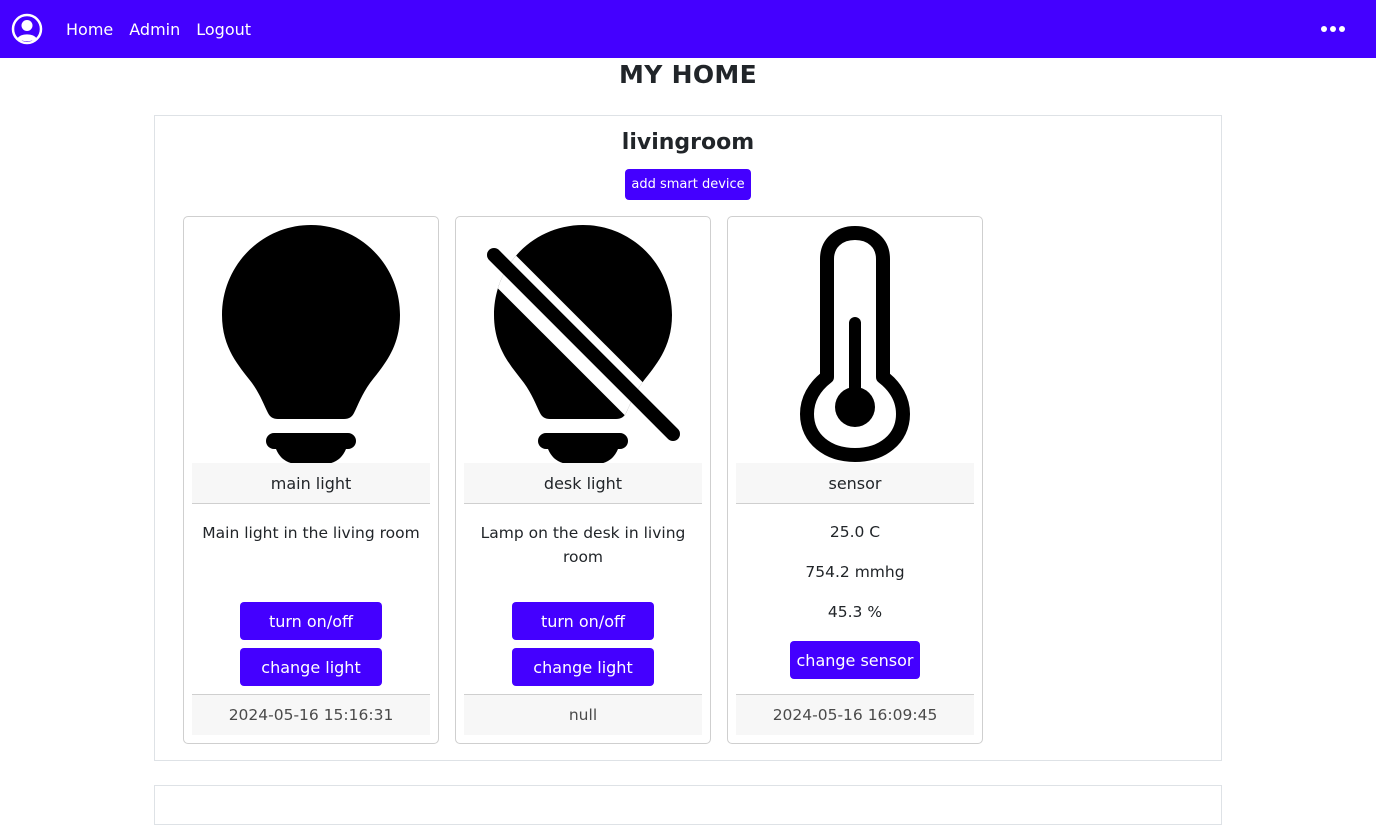 This screenshot has width=1376, height=825. What do you see at coordinates (89, 29) in the screenshot?
I see `nav-link-home: Home` at bounding box center [89, 29].